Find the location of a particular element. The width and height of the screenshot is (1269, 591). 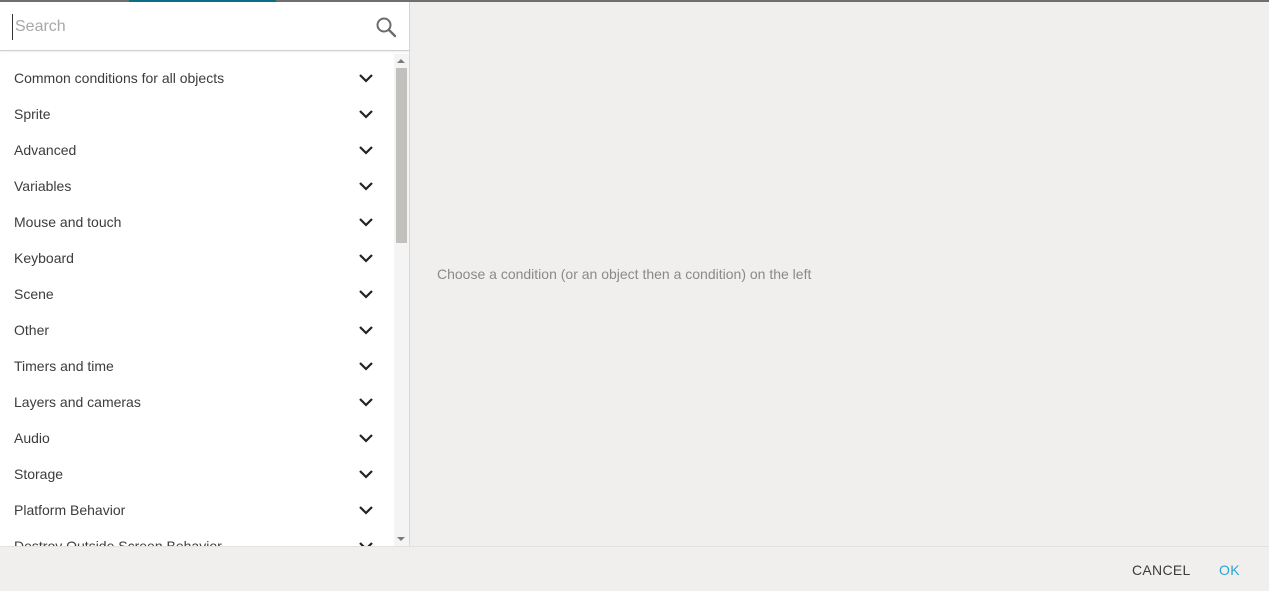

list-item-label: Other is located at coordinates (32, 330).